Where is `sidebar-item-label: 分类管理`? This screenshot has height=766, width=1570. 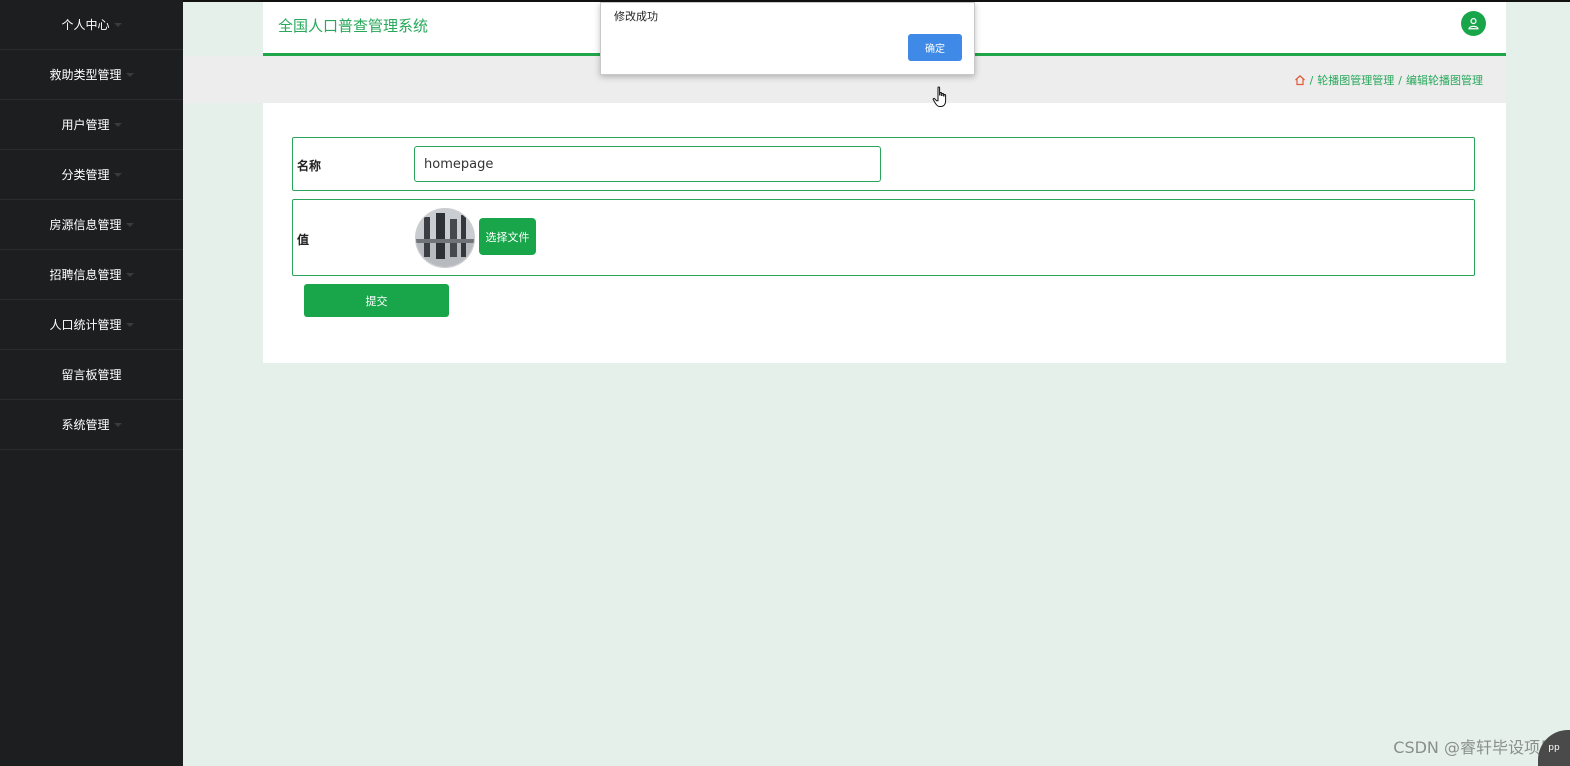 sidebar-item-label: 分类管理 is located at coordinates (85, 175).